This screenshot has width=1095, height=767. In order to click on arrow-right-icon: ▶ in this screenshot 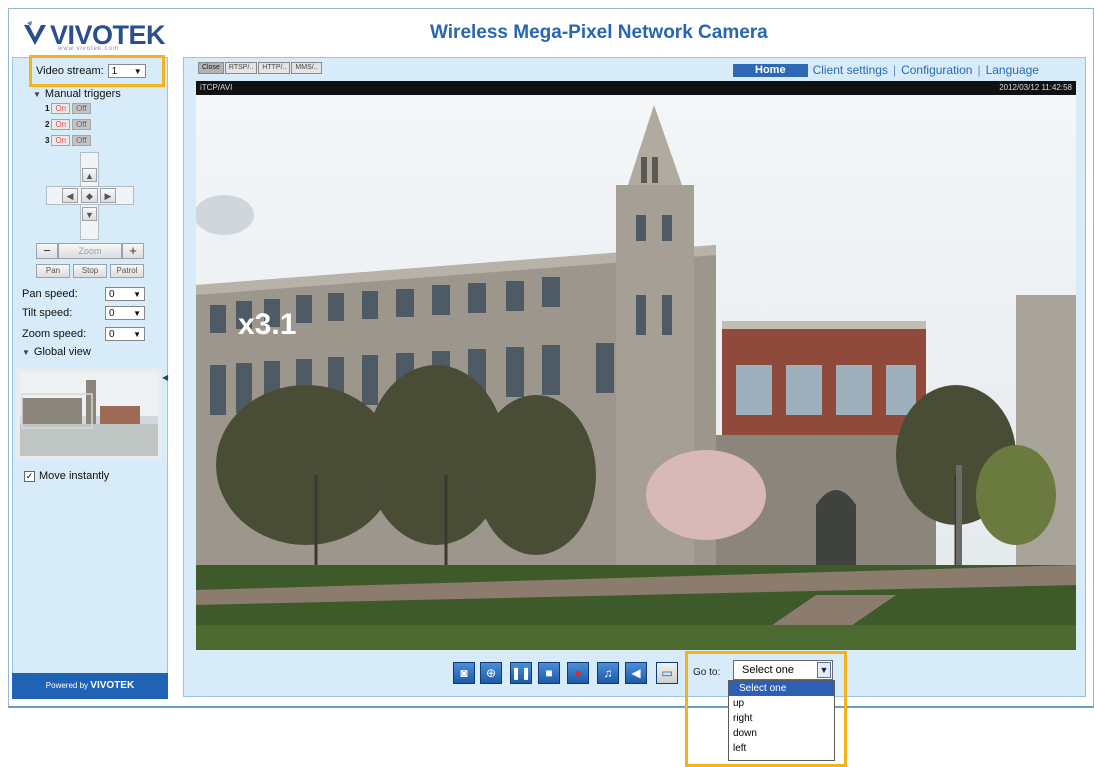, I will do `click(108, 196)`.